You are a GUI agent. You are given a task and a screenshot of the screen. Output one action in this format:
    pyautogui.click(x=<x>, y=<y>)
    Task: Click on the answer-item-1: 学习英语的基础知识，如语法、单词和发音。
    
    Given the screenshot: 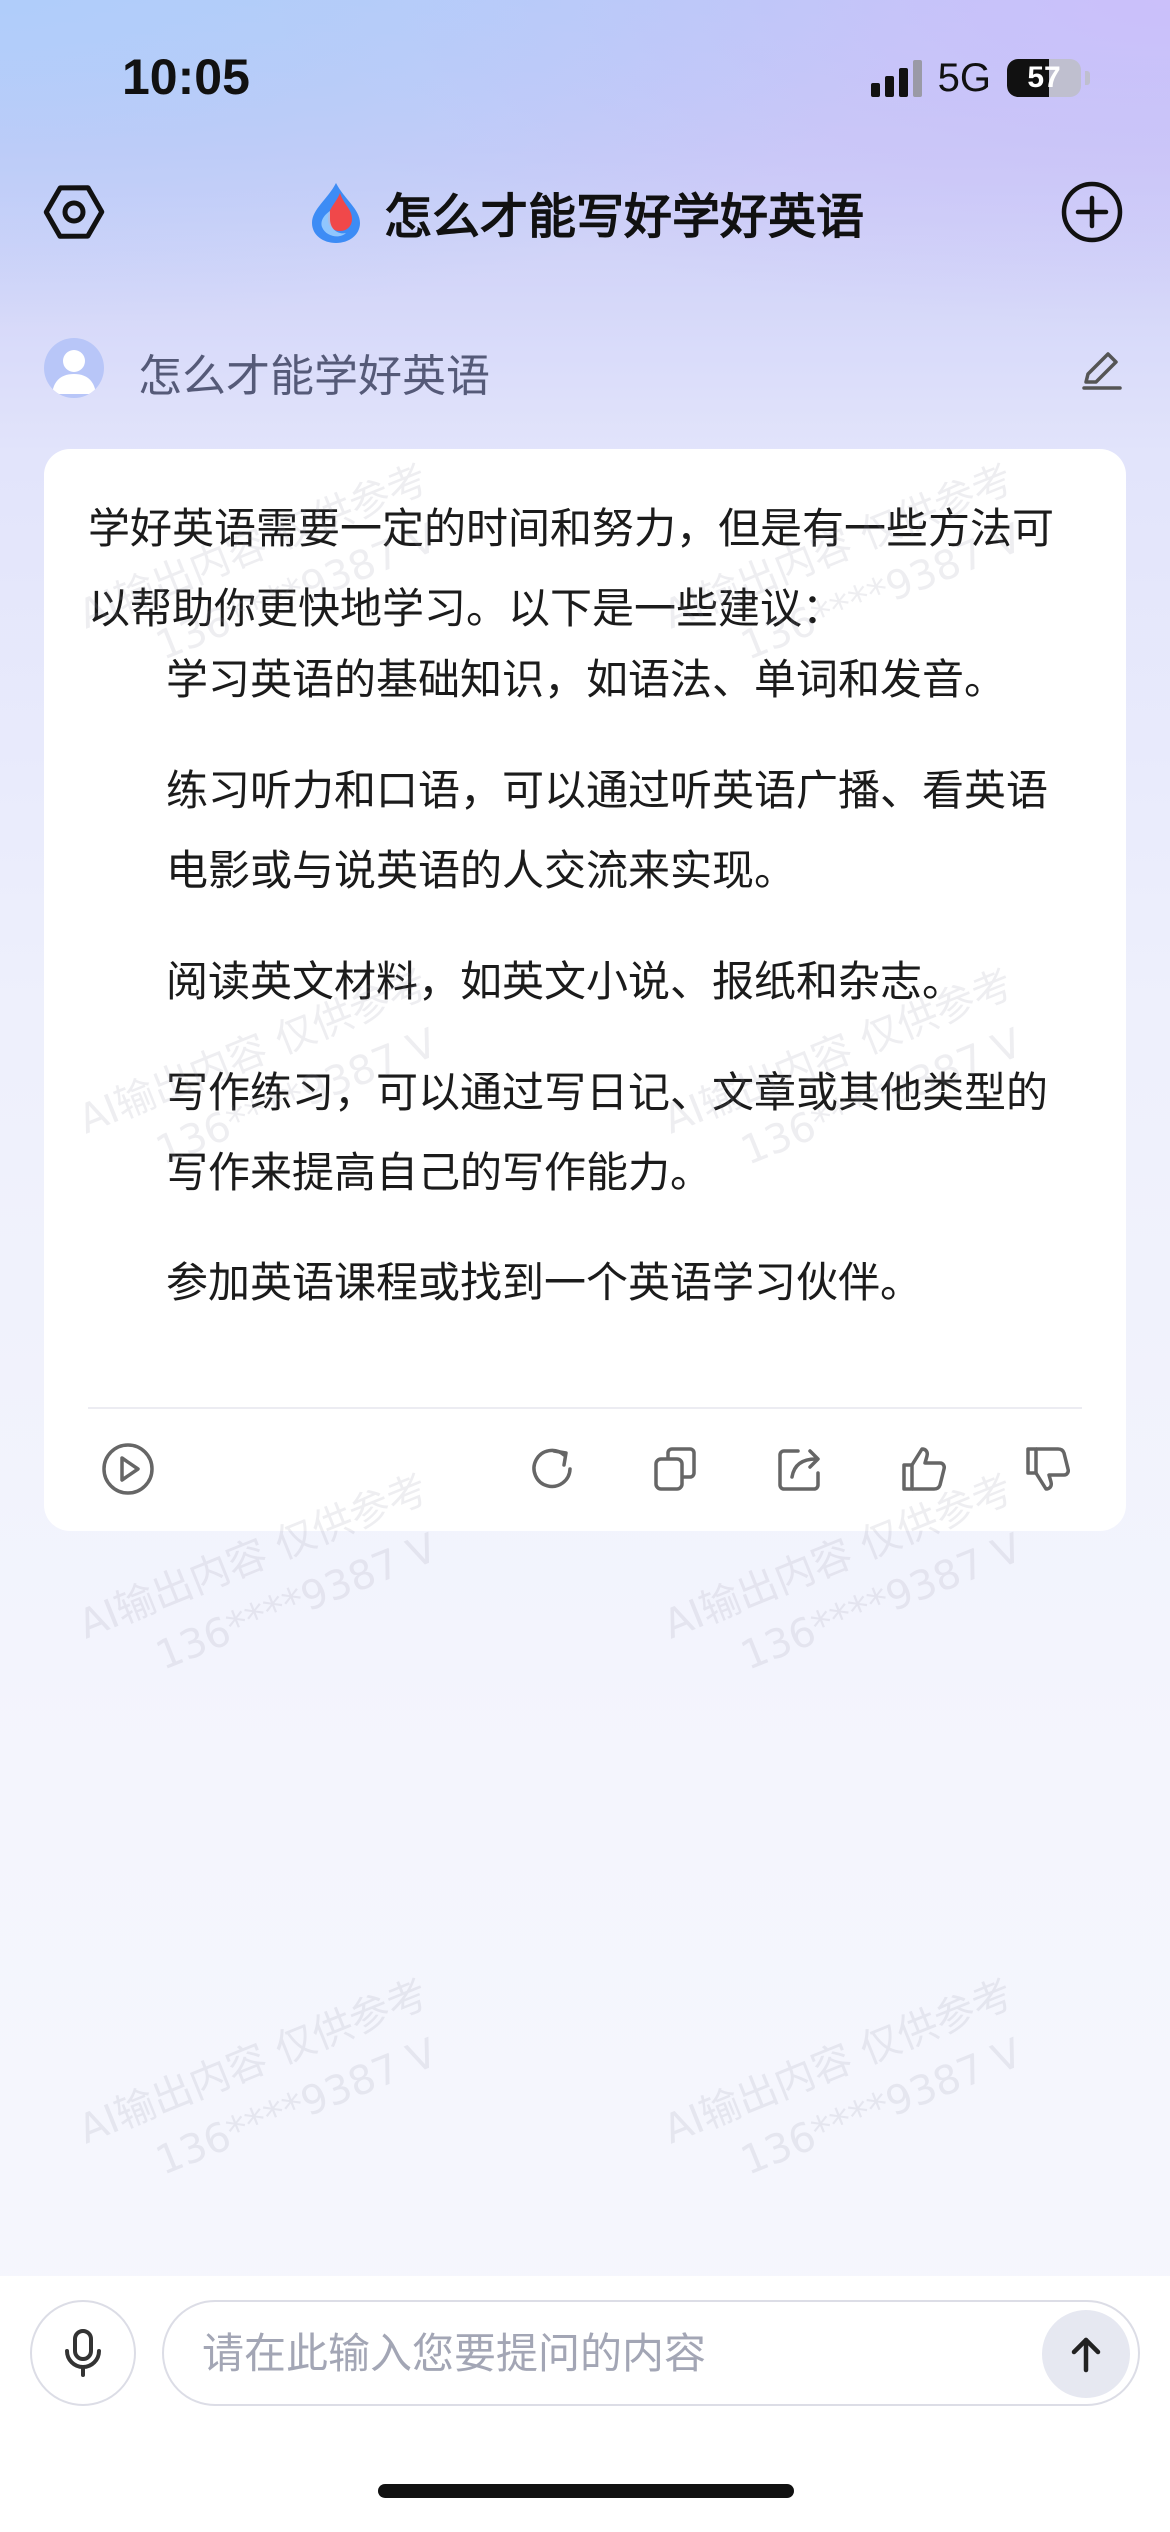 What is the action you would take?
    pyautogui.click(x=586, y=679)
    